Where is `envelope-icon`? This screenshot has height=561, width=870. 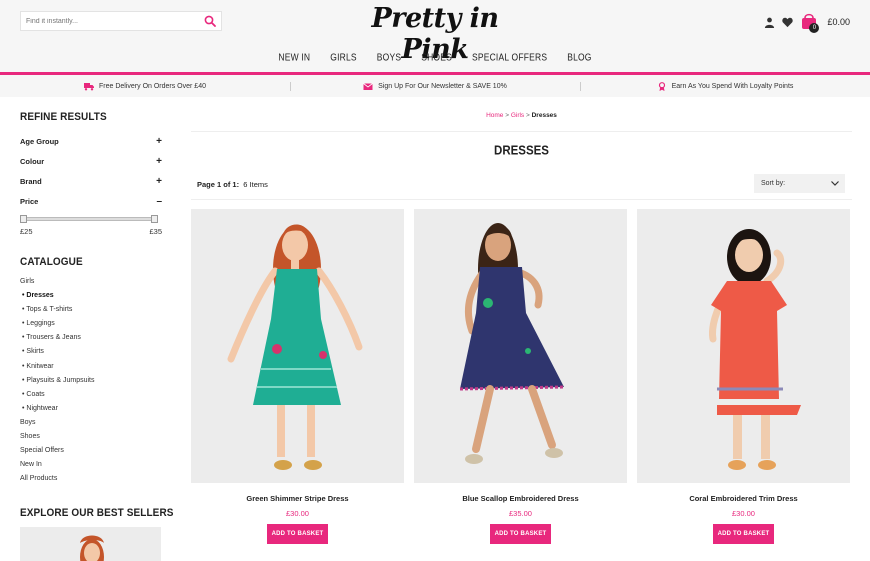
envelope-icon is located at coordinates (368, 86).